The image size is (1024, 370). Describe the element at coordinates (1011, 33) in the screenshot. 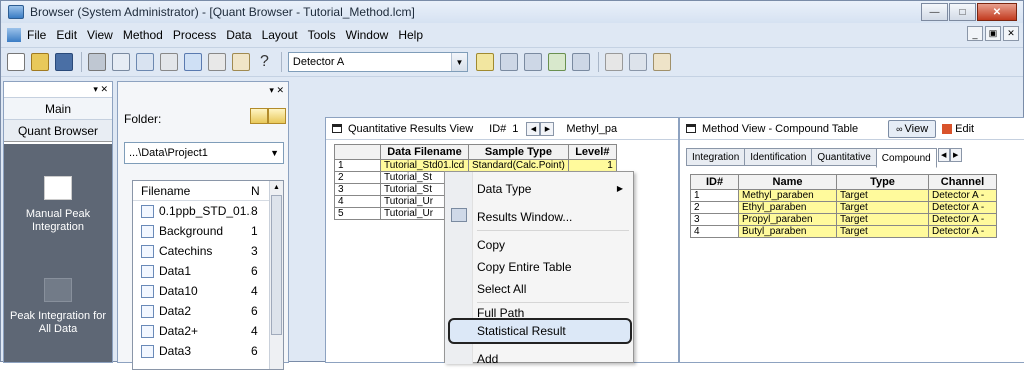

I see `mdi-close-button: ✕` at that location.